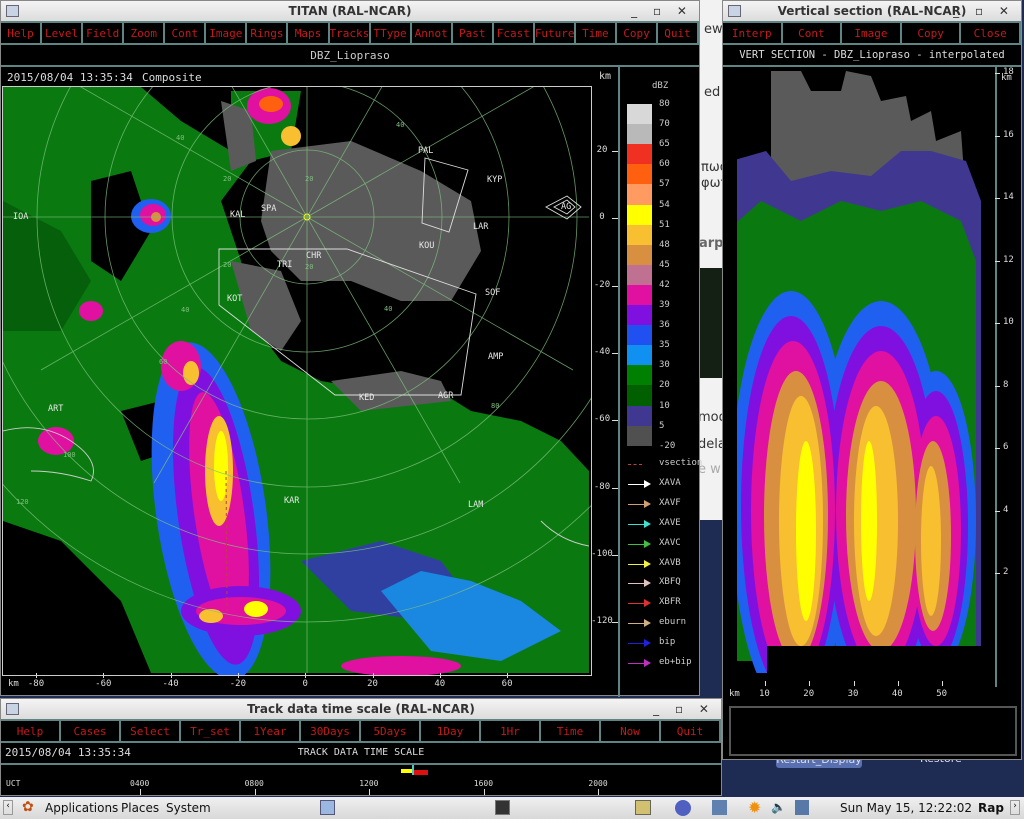  What do you see at coordinates (151, 731) in the screenshot?
I see `menu-button-select: Select` at bounding box center [151, 731].